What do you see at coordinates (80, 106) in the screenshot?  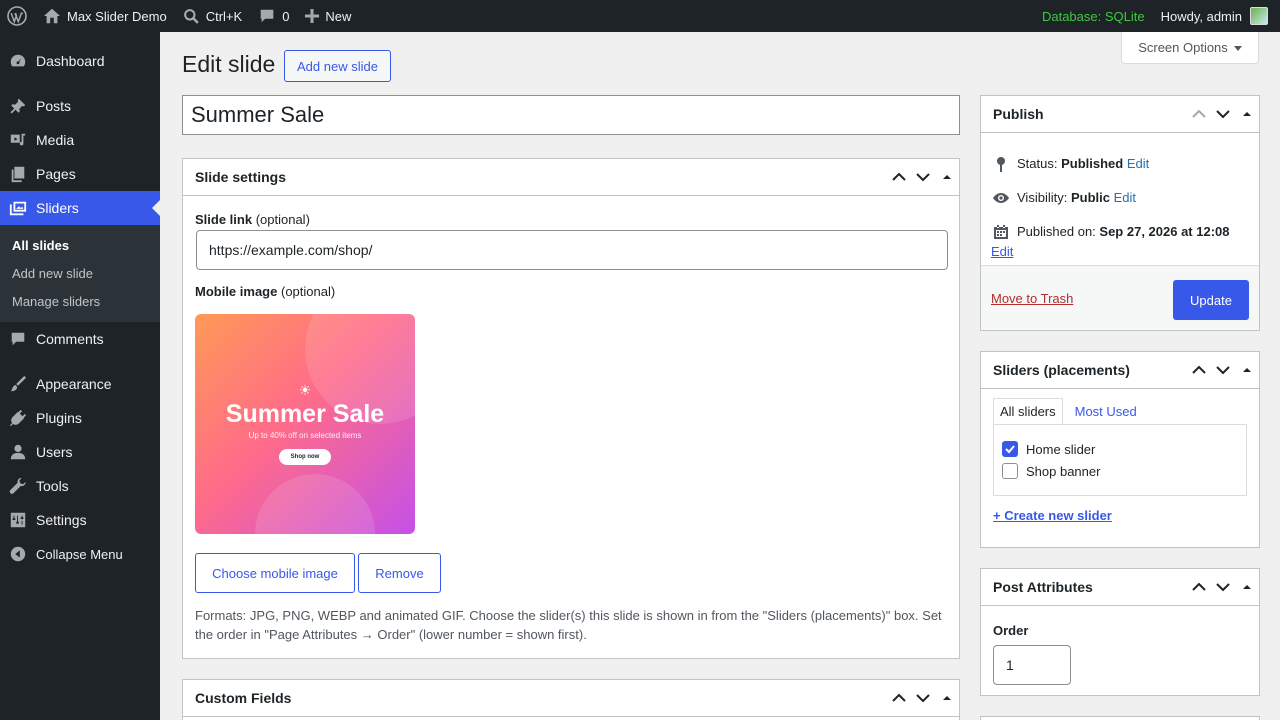 I see `menu-posts: Posts` at bounding box center [80, 106].